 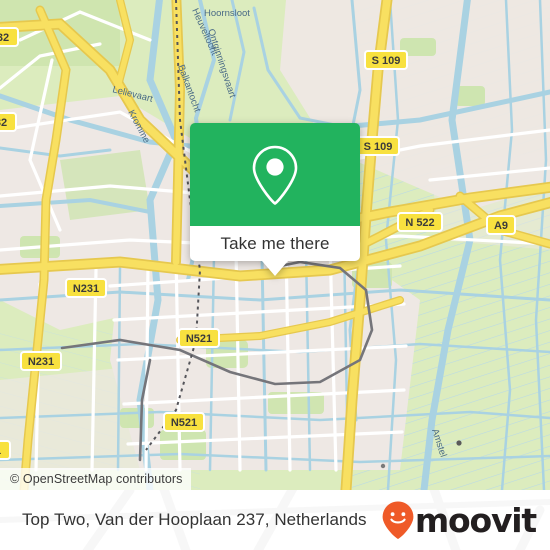 I want to click on osm-attribution: © OpenStreetMap contributors, so click(x=95, y=479).